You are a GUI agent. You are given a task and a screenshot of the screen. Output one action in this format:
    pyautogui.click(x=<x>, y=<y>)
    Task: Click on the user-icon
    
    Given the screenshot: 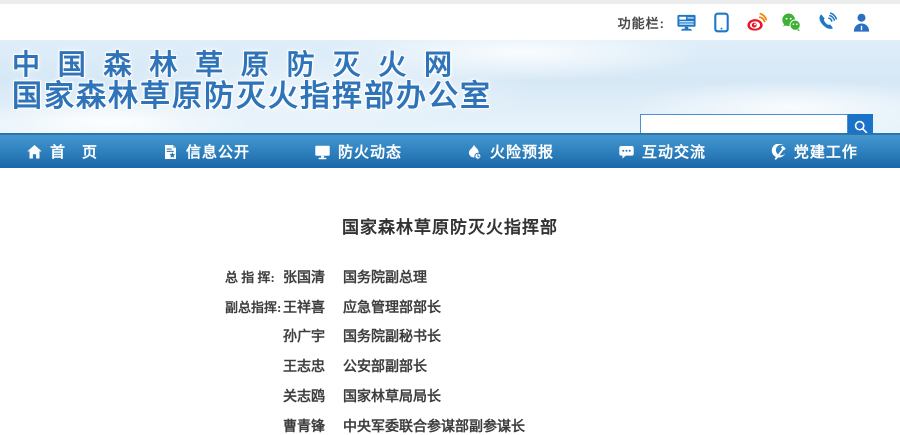 What is the action you would take?
    pyautogui.click(x=861, y=22)
    